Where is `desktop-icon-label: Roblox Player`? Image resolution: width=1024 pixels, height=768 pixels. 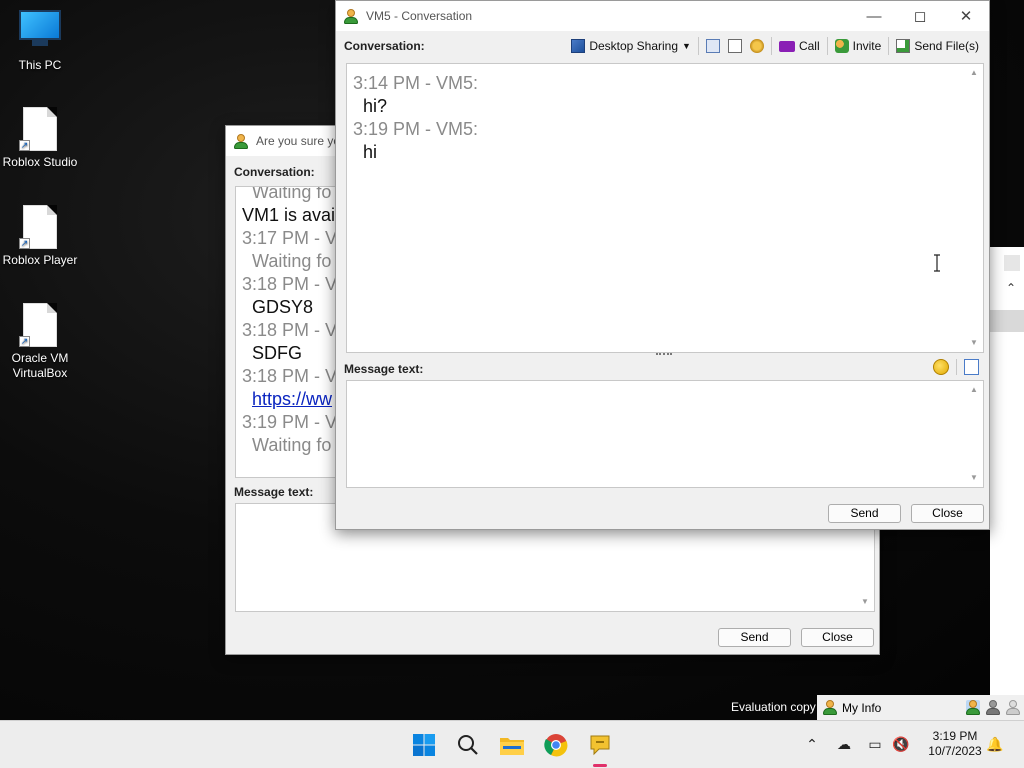
desktop-icon-label: Roblox Player is located at coordinates (40, 260).